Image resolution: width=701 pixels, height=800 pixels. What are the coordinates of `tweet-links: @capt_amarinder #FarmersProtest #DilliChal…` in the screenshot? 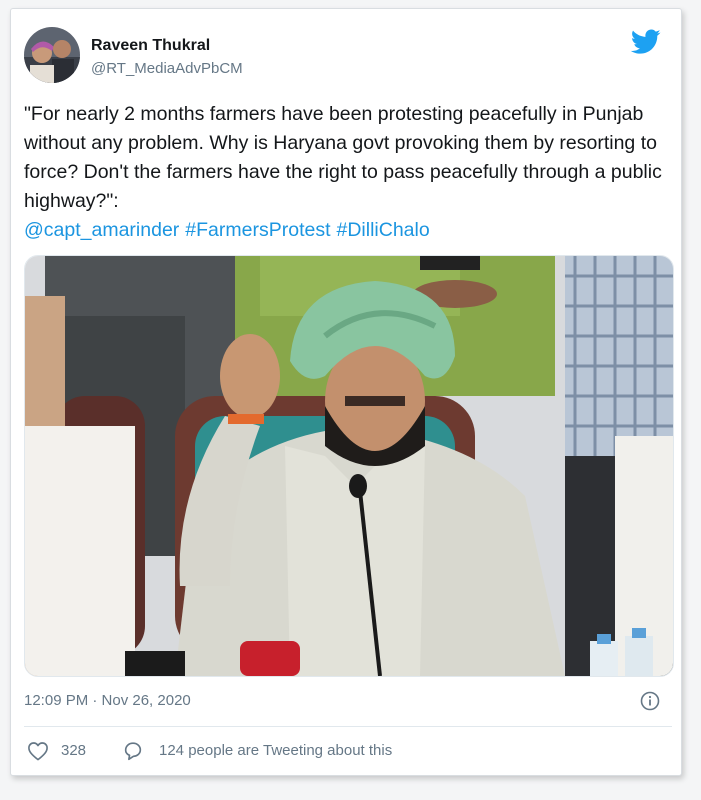 It's located at (230, 230).